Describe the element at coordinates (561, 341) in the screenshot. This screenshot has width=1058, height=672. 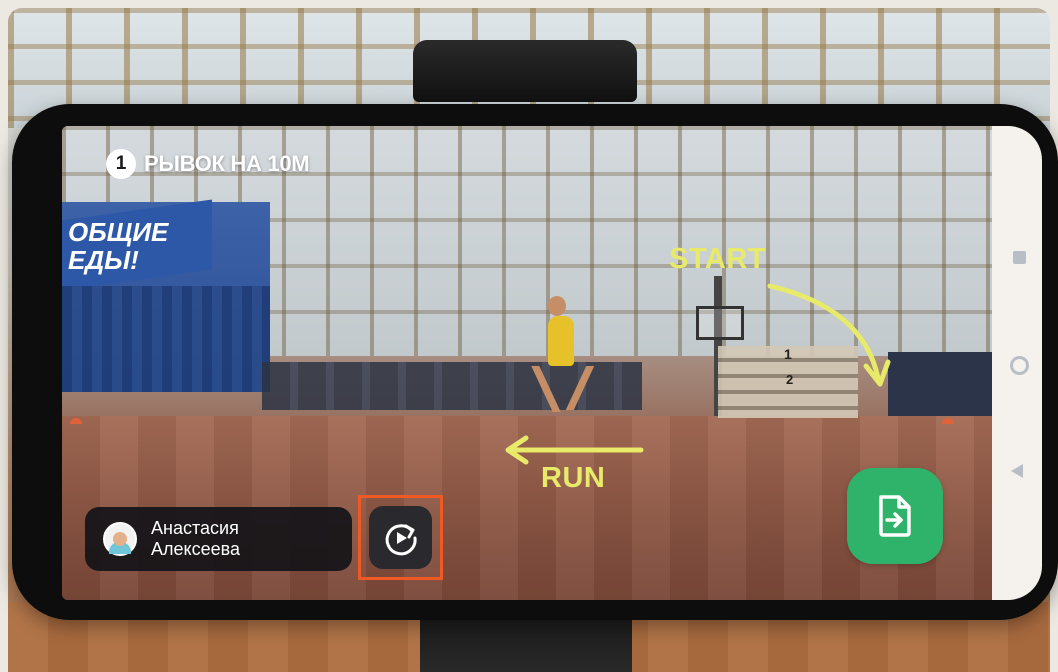
I see `runner-body` at that location.